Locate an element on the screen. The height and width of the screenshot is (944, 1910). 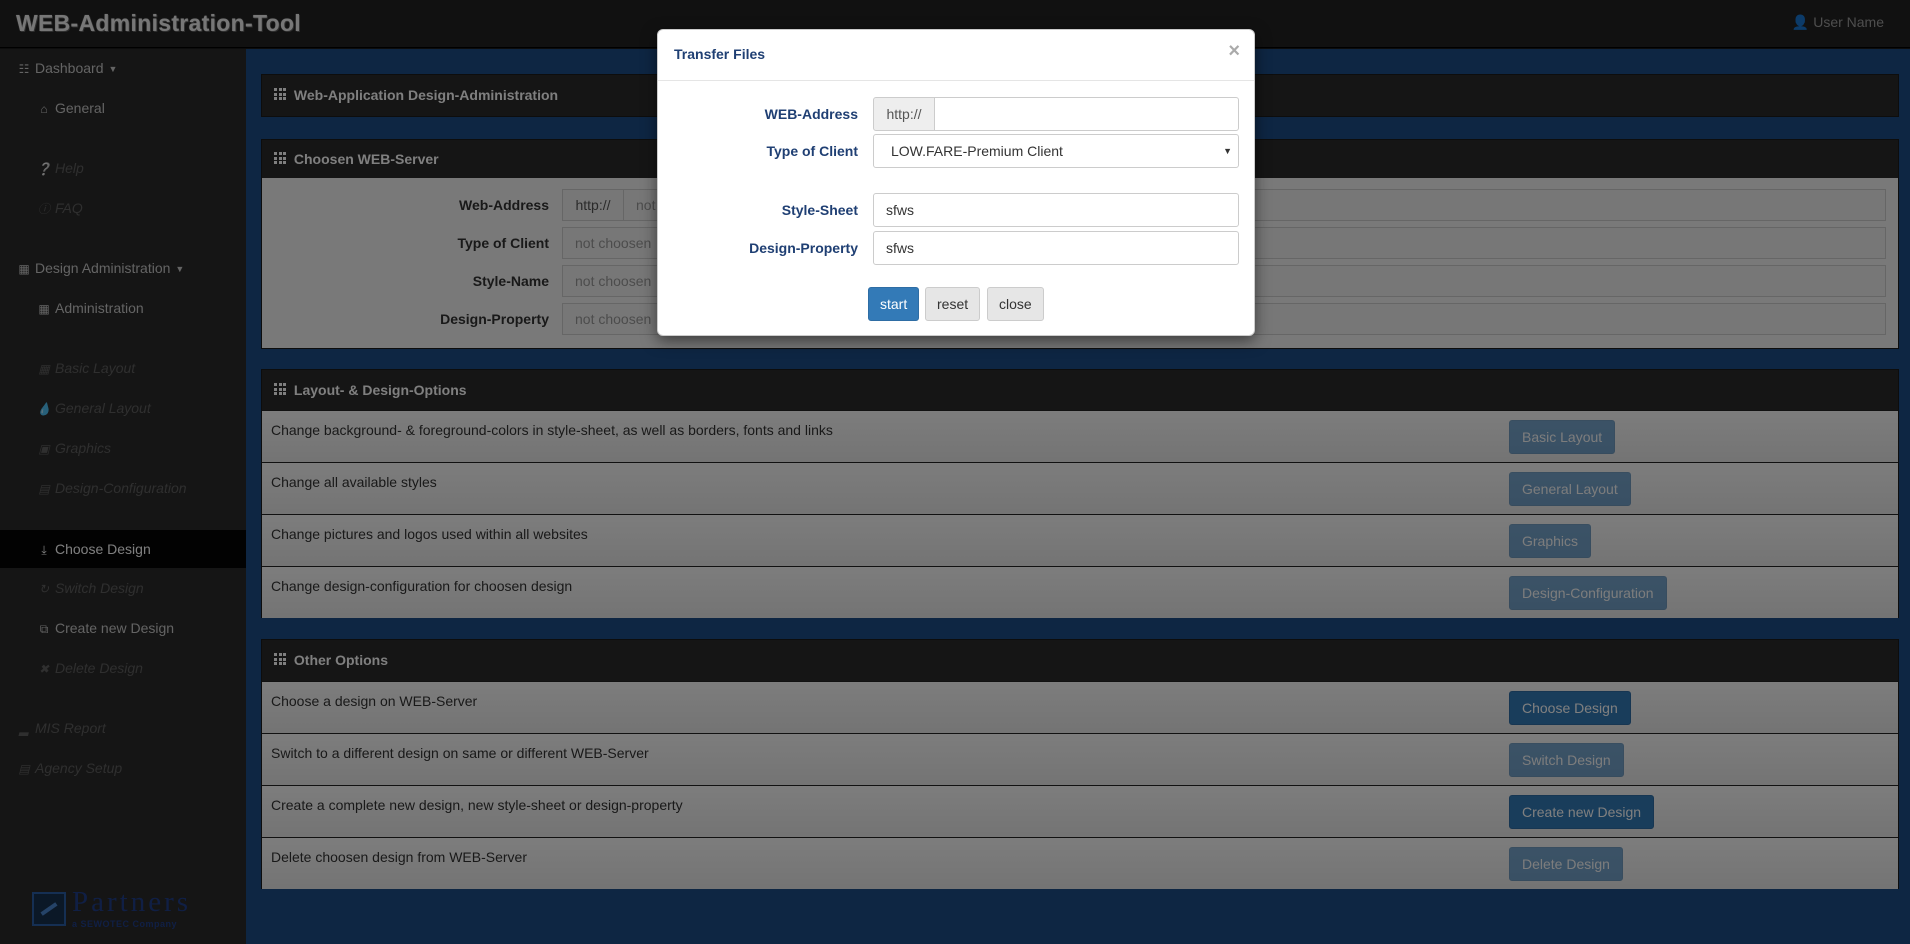
http-prefix: http:// is located at coordinates (904, 114).